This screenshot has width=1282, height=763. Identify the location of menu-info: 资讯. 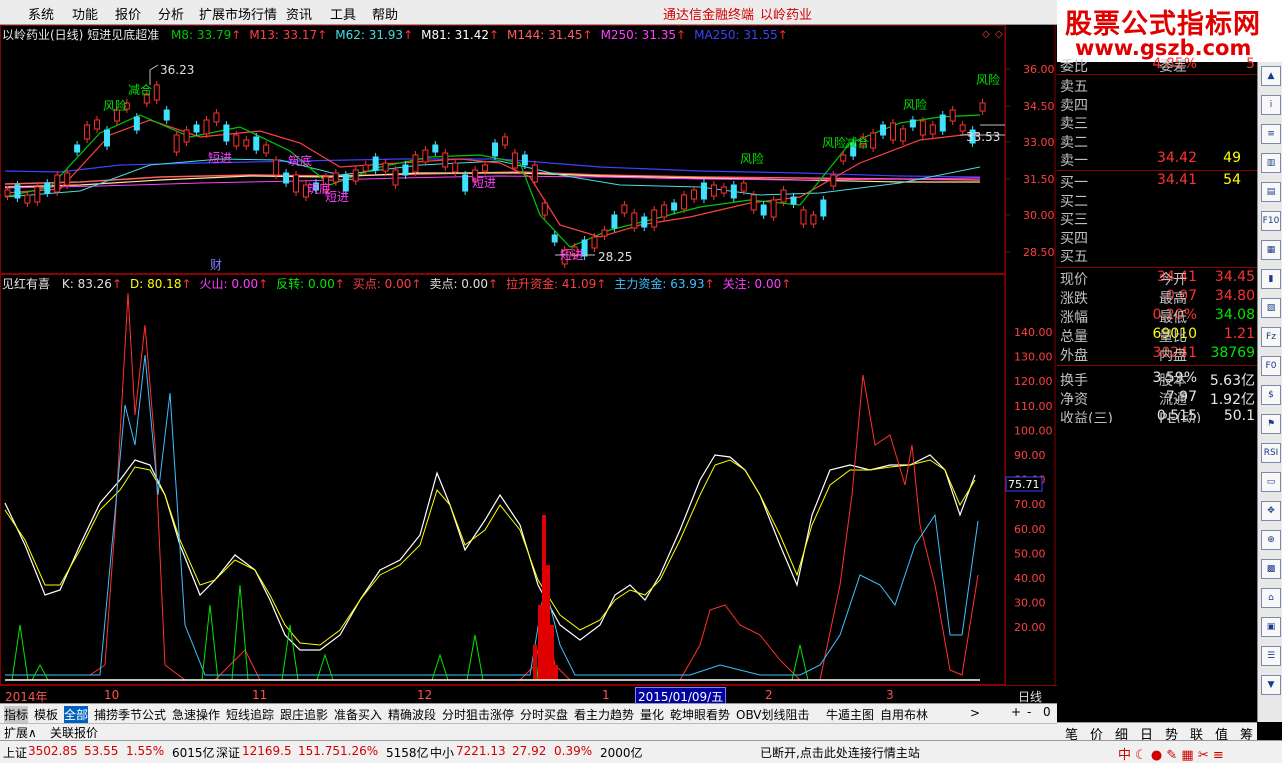
(299, 13).